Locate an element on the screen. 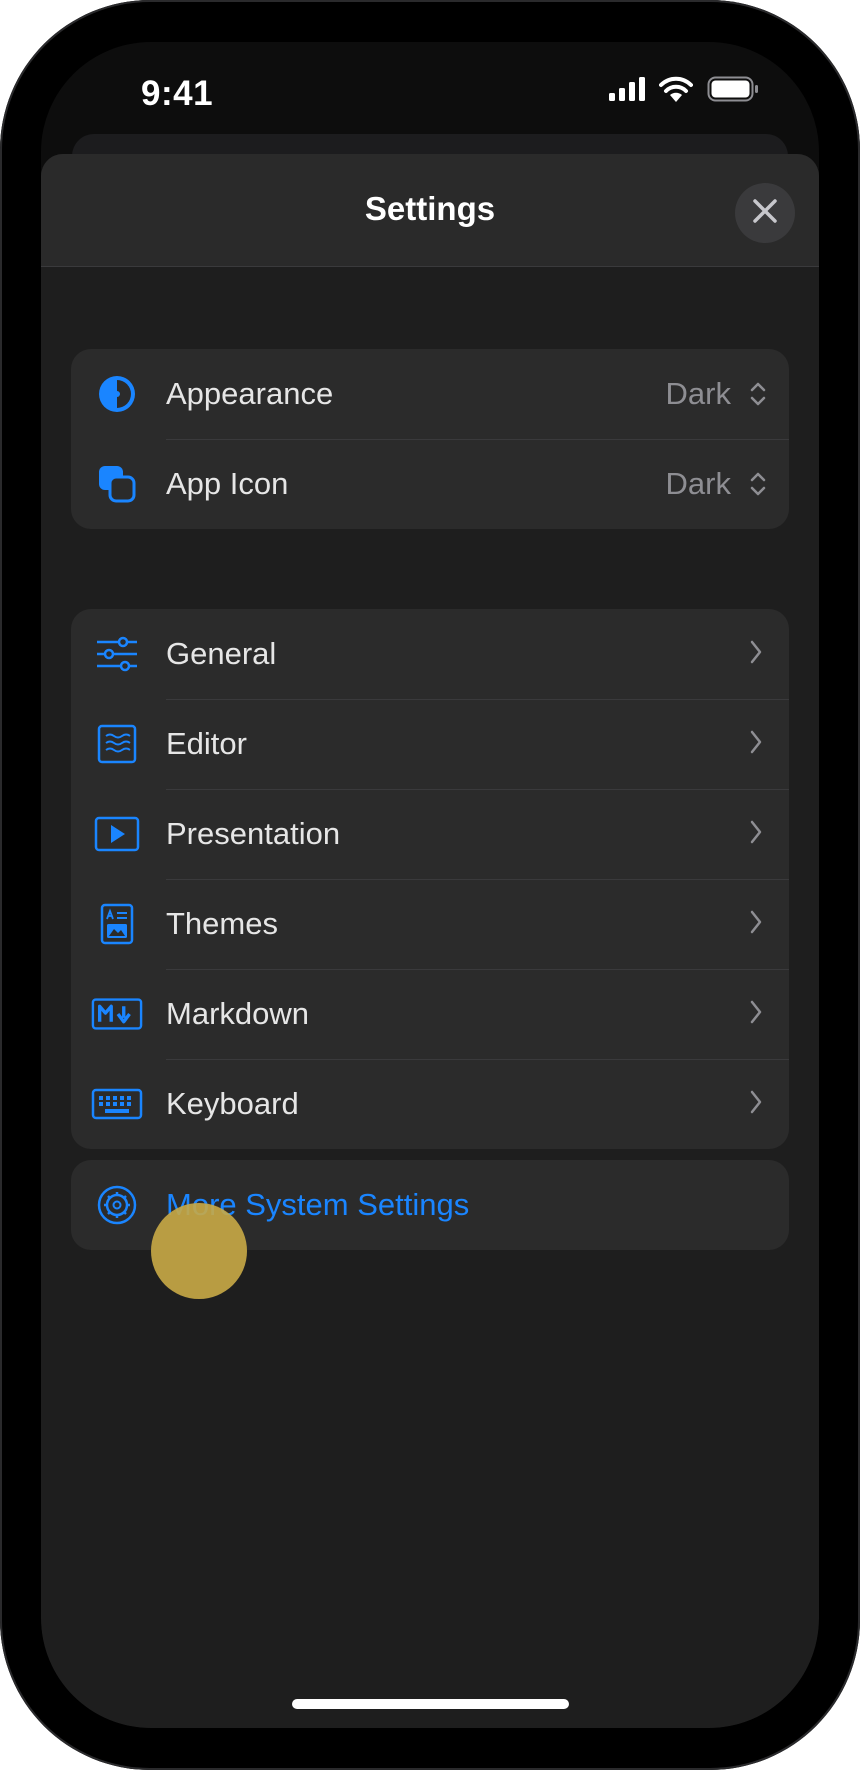 The width and height of the screenshot is (860, 1770). row-general: General is located at coordinates (430, 654).